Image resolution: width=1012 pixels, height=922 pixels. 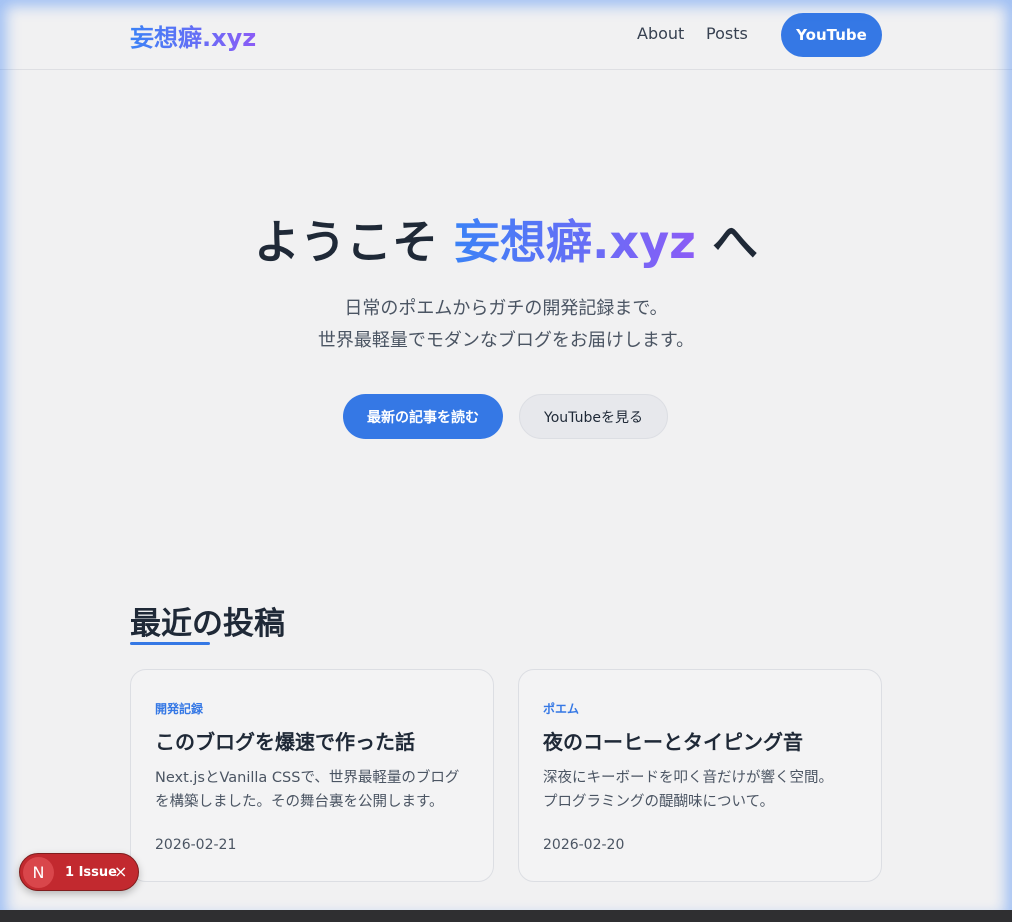 I want to click on heading-underline, so click(x=170, y=643).